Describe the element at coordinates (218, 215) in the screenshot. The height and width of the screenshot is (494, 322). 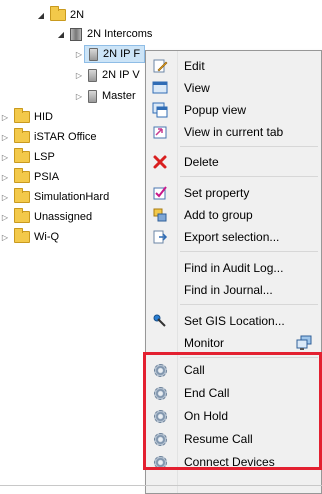
I see `menu-item-label: Add to group` at that location.